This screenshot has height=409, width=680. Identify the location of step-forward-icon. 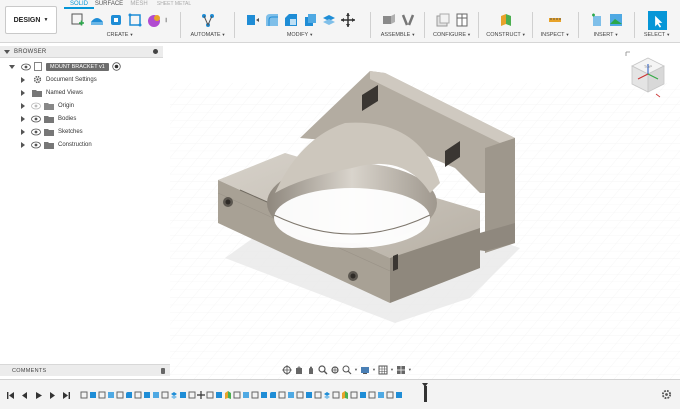
(52, 395).